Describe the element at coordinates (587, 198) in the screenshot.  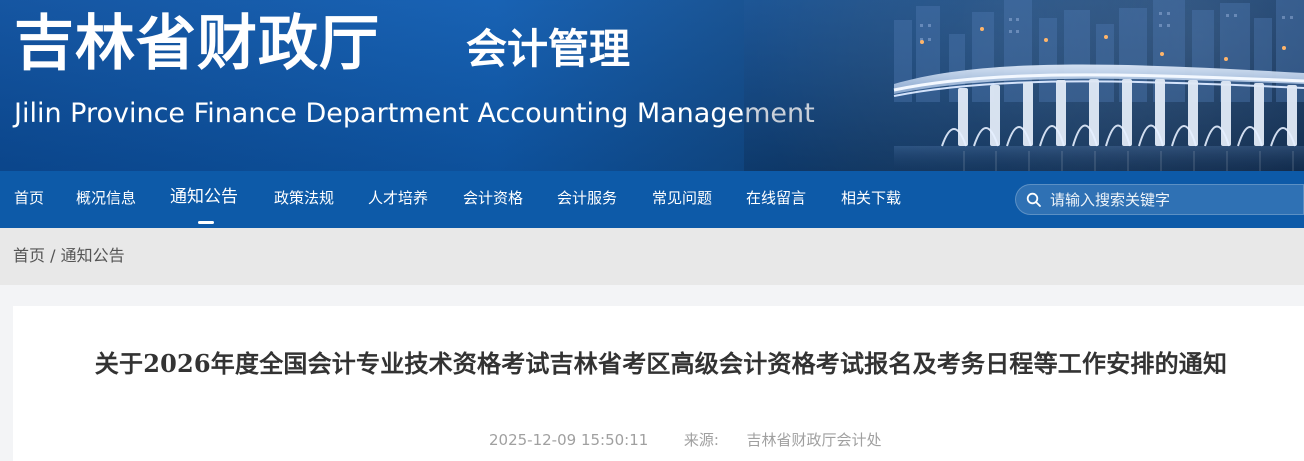
I see `nav-accounting-services: 会计服务` at that location.